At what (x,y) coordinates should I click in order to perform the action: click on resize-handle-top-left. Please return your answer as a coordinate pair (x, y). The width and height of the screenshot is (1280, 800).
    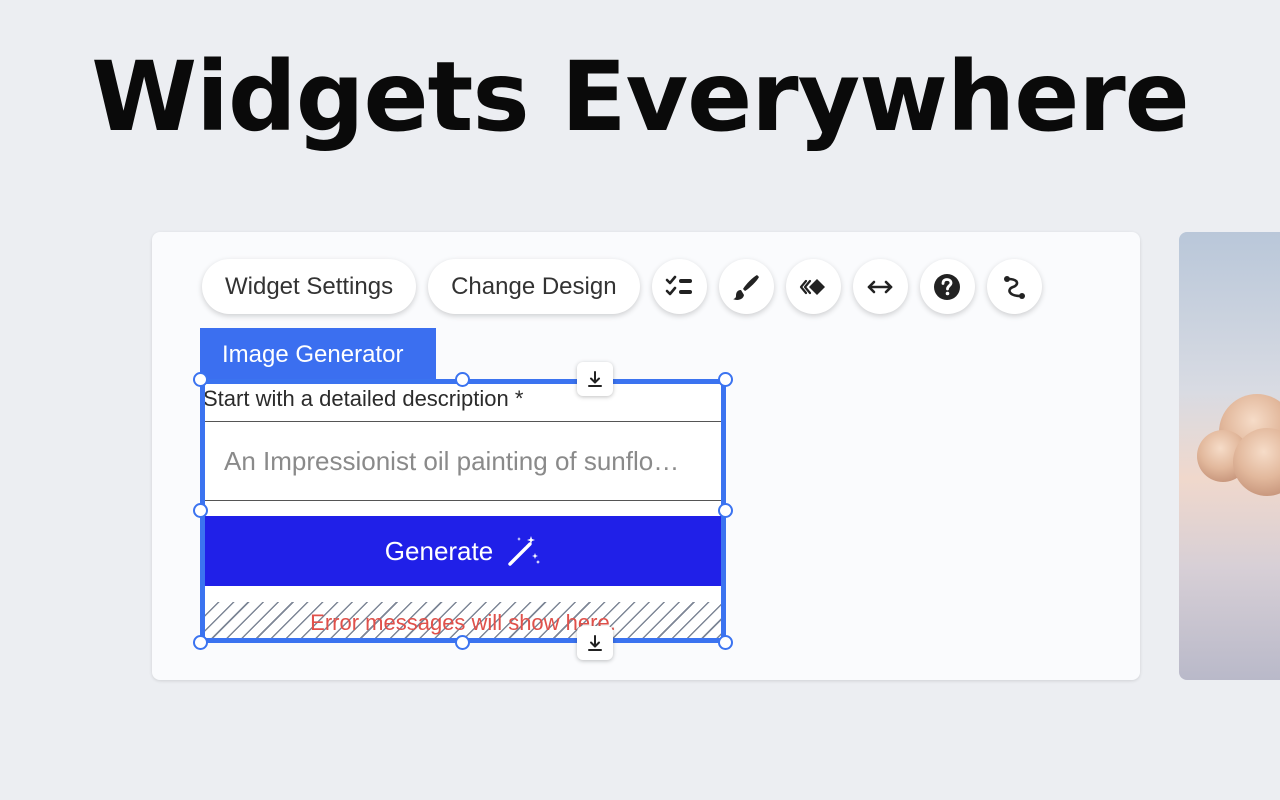
    Looking at the image, I should click on (200, 379).